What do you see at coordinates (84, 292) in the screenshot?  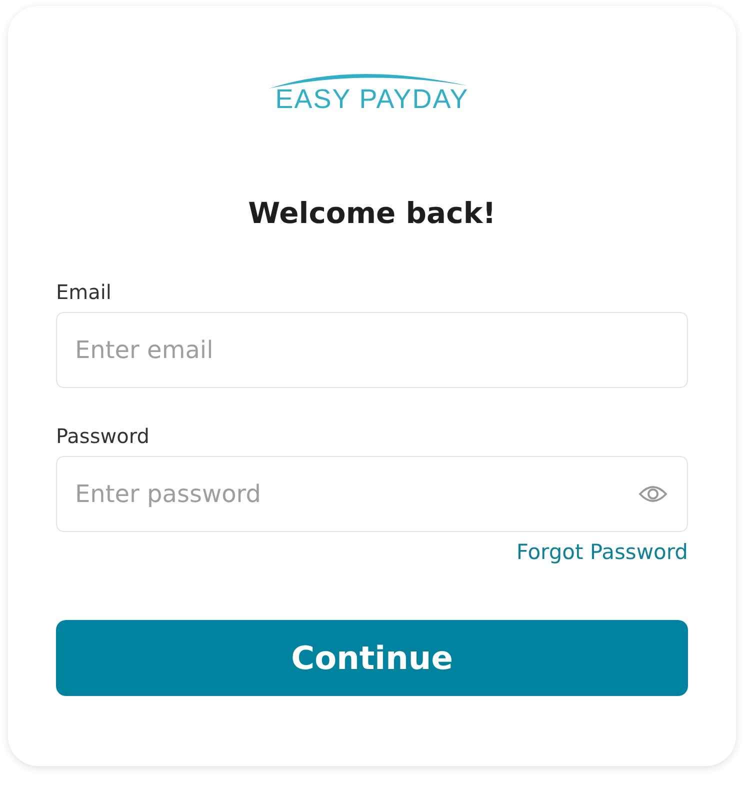 I see `field-label: Email` at bounding box center [84, 292].